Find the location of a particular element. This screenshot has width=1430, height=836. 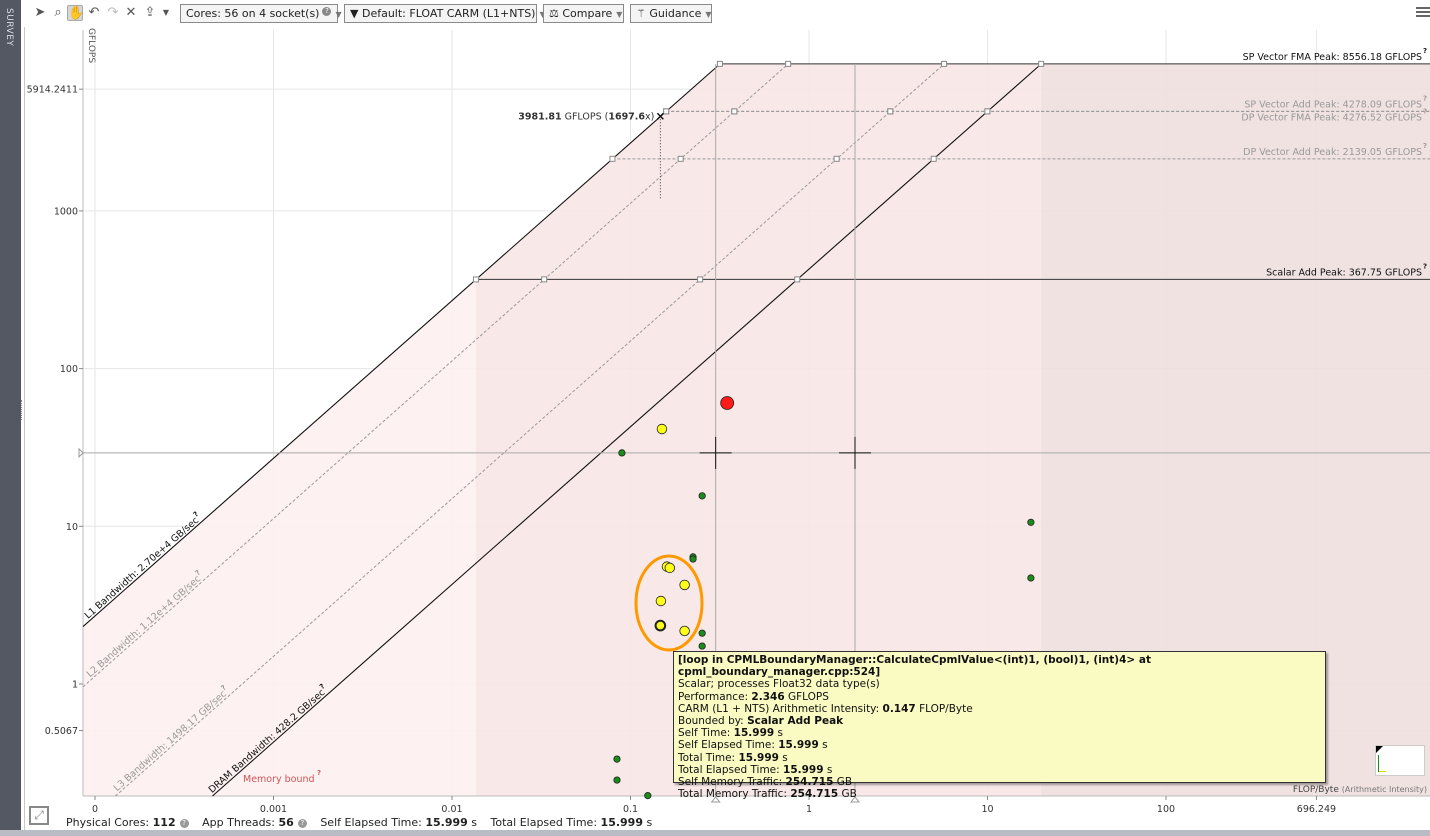

memory-bound-label: Memory bound is located at coordinates (279, 779).